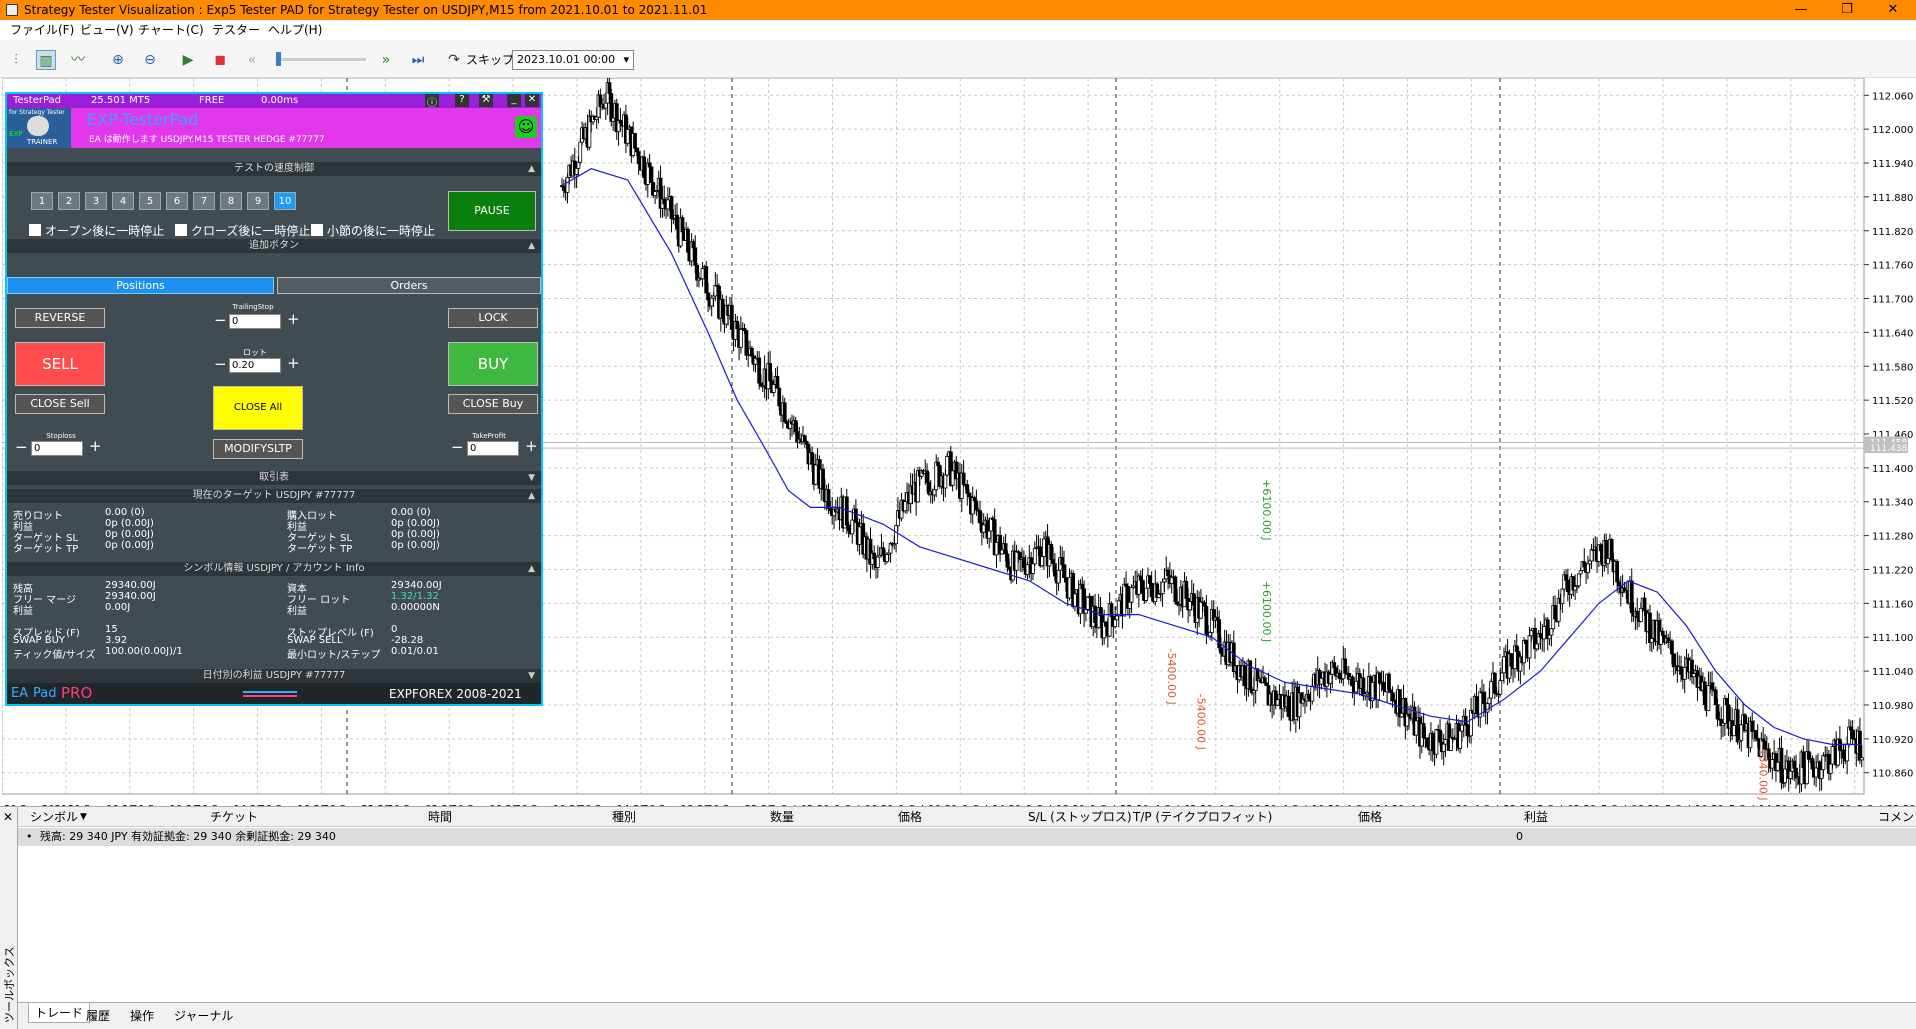  What do you see at coordinates (203, 1015) in the screenshot?
I see `tab-journal: ジャーナル` at bounding box center [203, 1015].